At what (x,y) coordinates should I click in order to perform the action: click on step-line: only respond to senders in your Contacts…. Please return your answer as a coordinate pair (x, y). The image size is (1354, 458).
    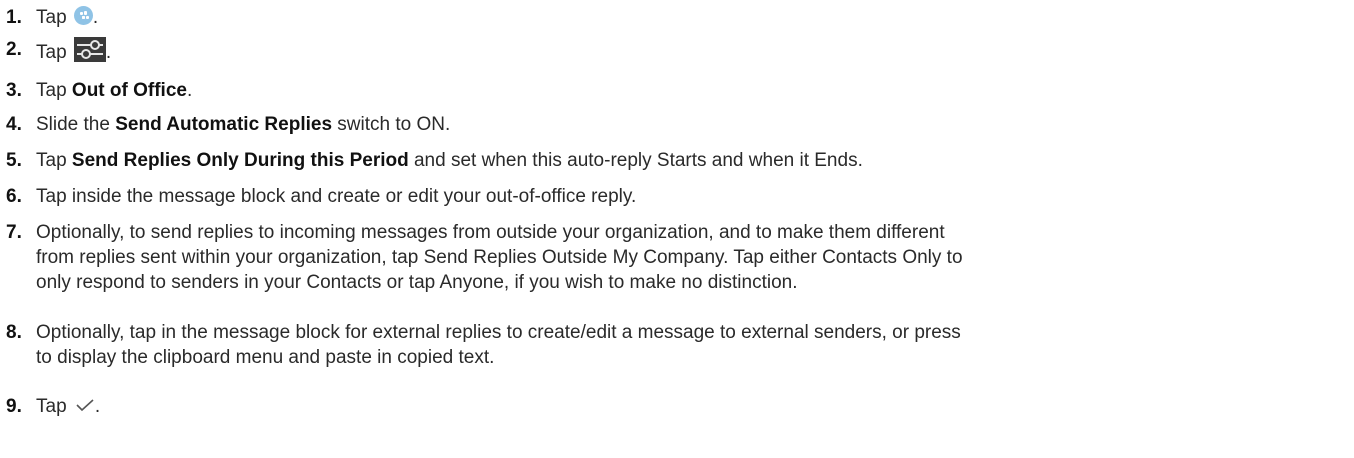
    Looking at the image, I should click on (417, 282).